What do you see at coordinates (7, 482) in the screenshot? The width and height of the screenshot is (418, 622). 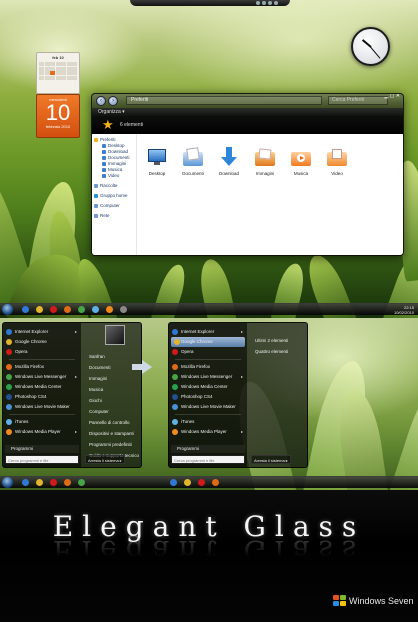 I see `start-orb-bottom` at bounding box center [7, 482].